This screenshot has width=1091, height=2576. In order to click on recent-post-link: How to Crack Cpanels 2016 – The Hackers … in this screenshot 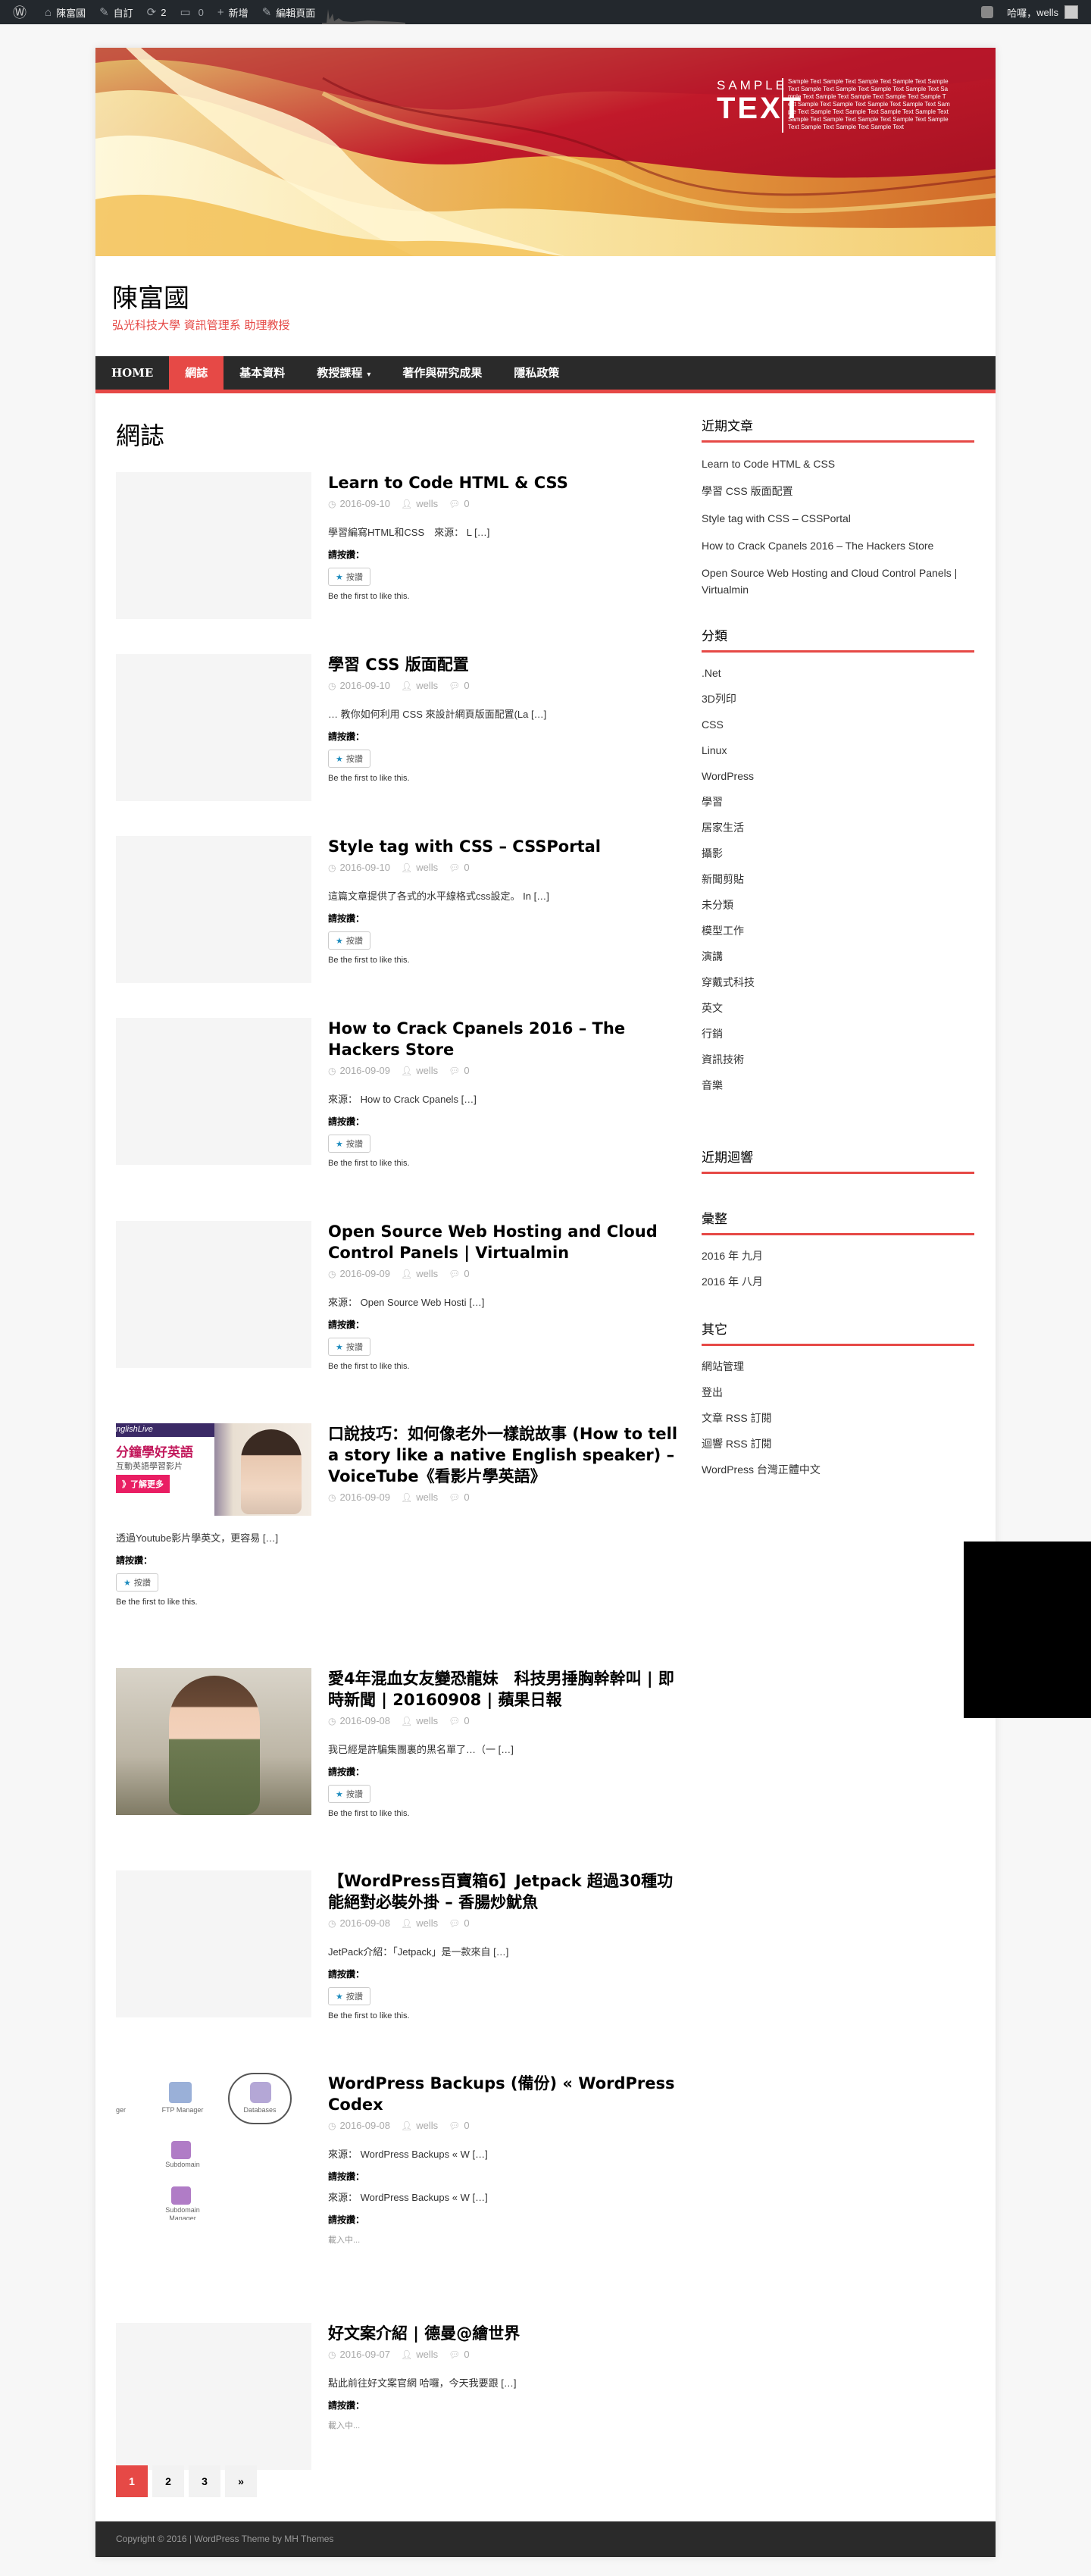, I will do `click(838, 546)`.